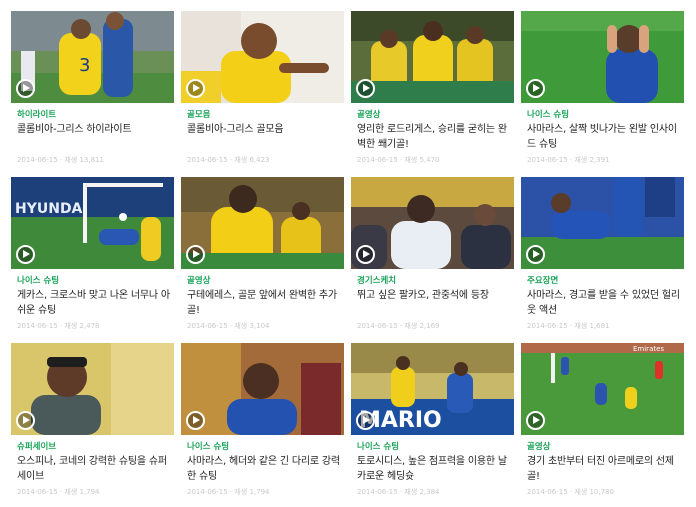  I want to click on video-title: 오스피나, 코네의 강력한 슈팅을 슈퍼세이브, so click(94, 469).